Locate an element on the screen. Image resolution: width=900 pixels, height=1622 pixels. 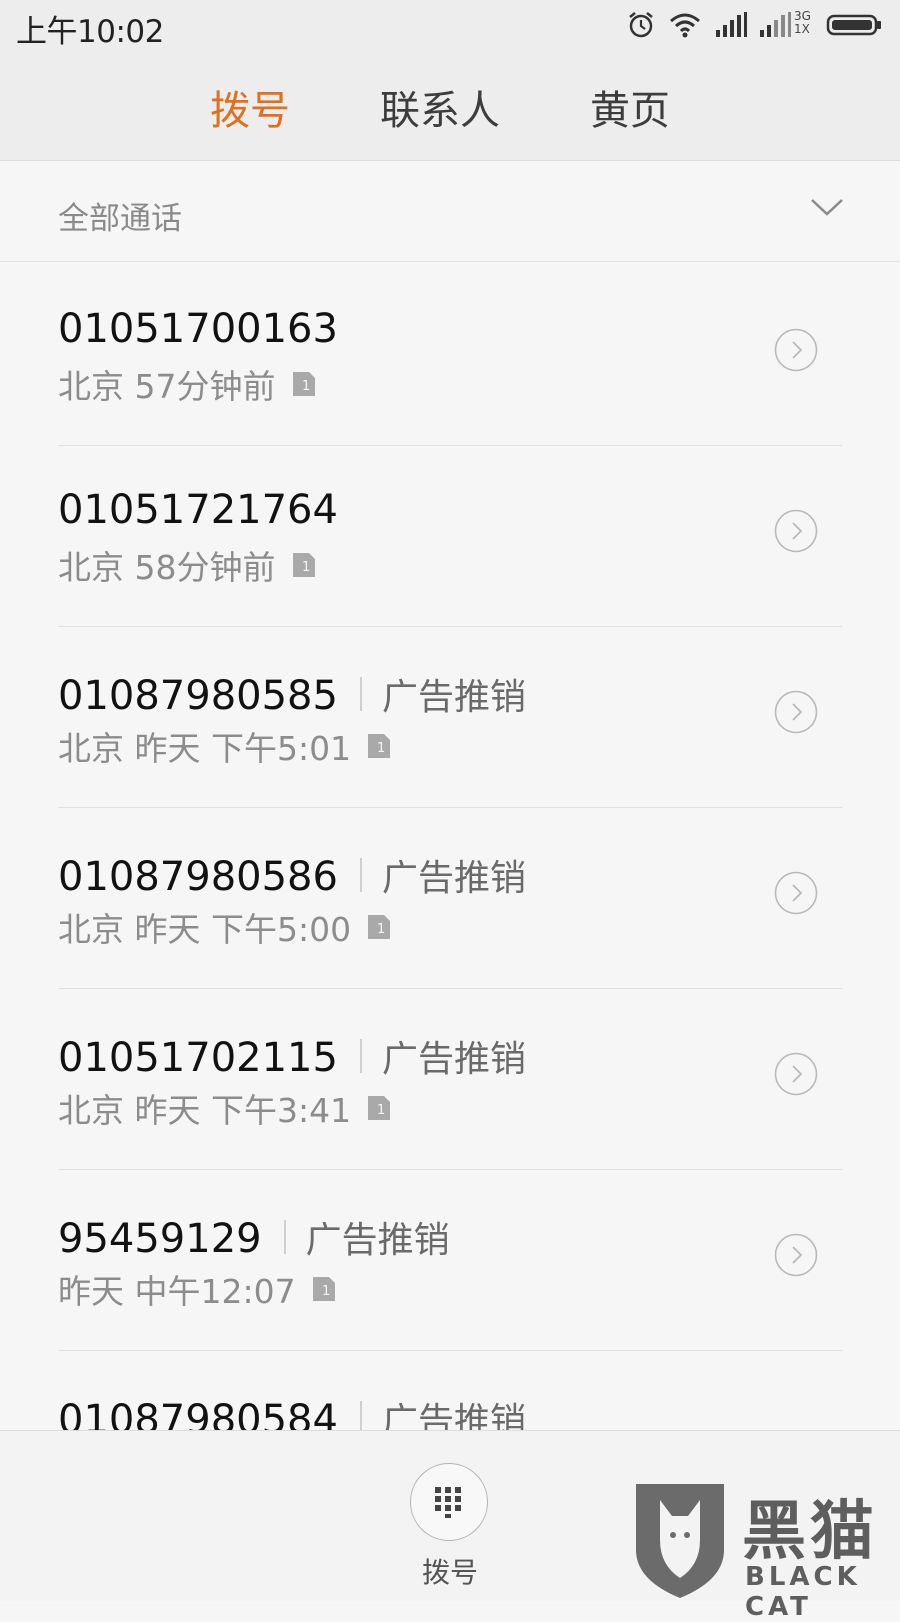
watermark-logo: 黑猫 BLACK CAT is located at coordinates (765, 1551).